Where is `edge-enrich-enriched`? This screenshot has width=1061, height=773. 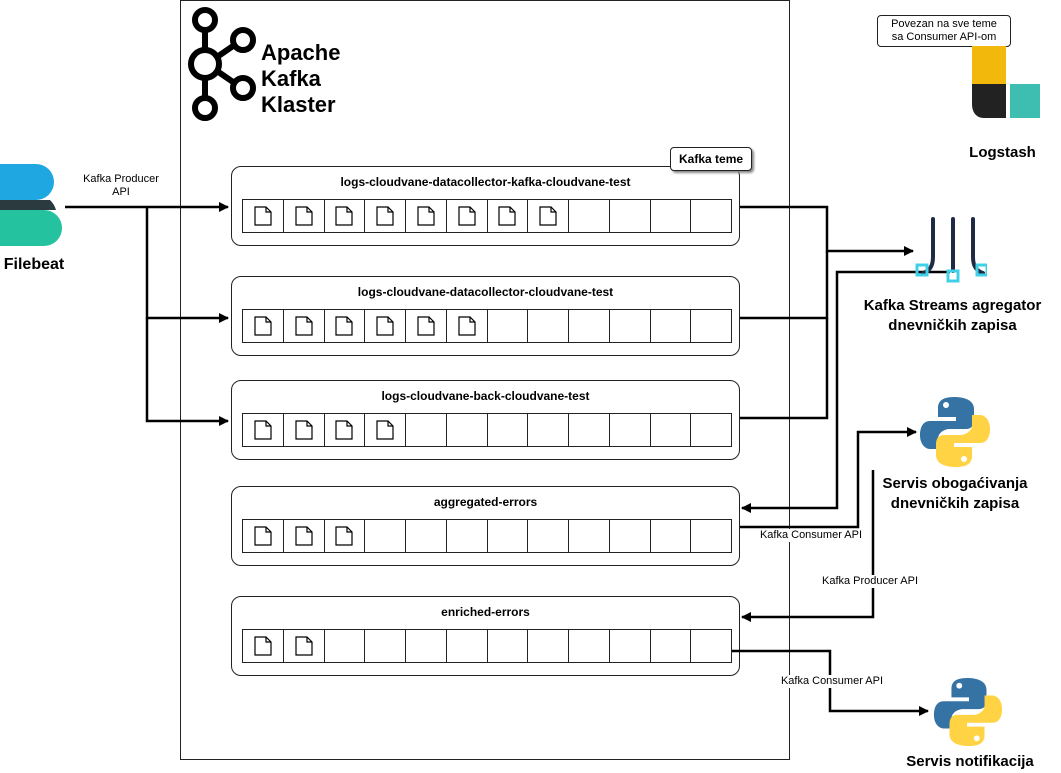
edge-enrich-enriched is located at coordinates (808, 546).